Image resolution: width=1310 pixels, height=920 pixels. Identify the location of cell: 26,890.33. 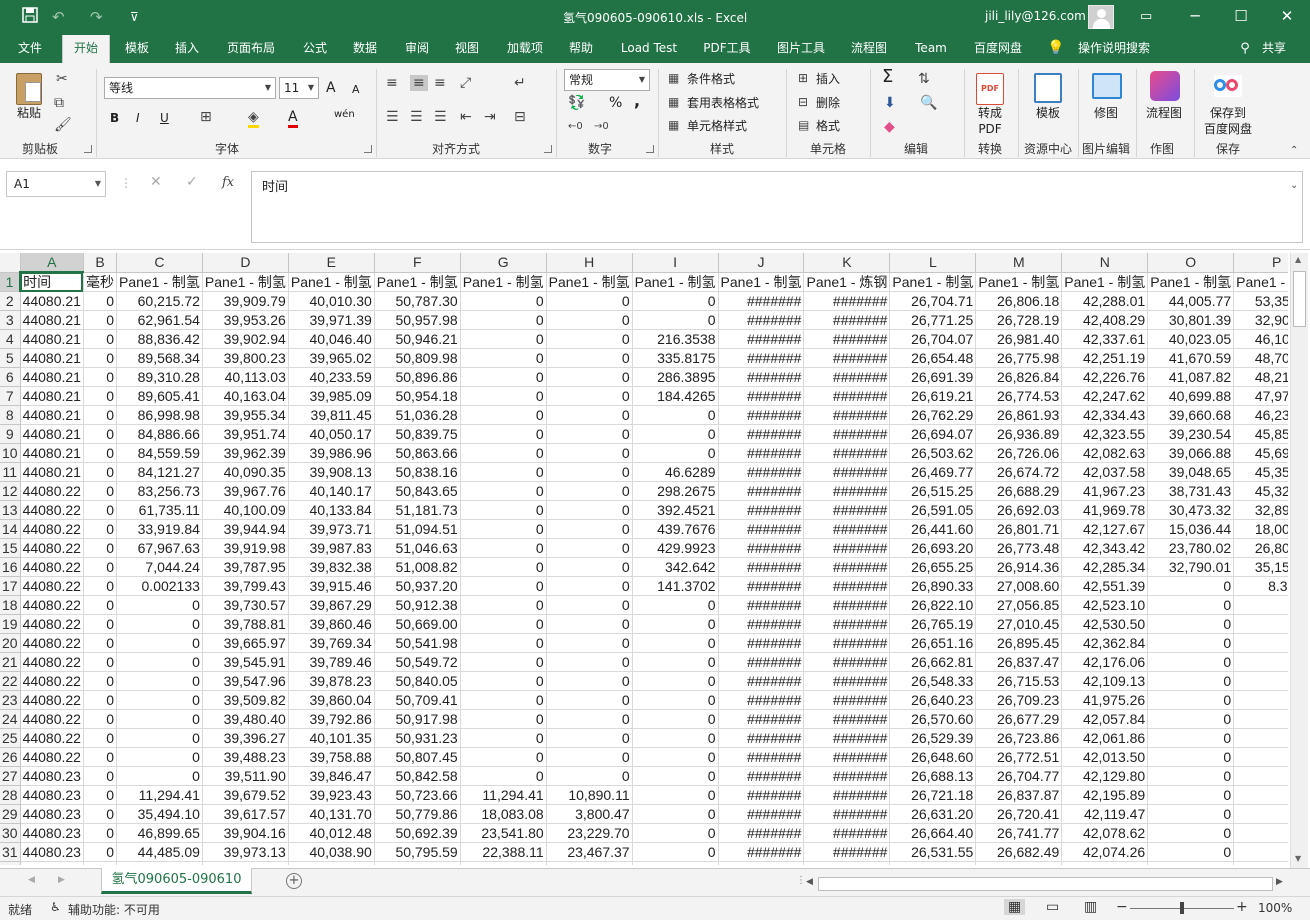
(933, 586).